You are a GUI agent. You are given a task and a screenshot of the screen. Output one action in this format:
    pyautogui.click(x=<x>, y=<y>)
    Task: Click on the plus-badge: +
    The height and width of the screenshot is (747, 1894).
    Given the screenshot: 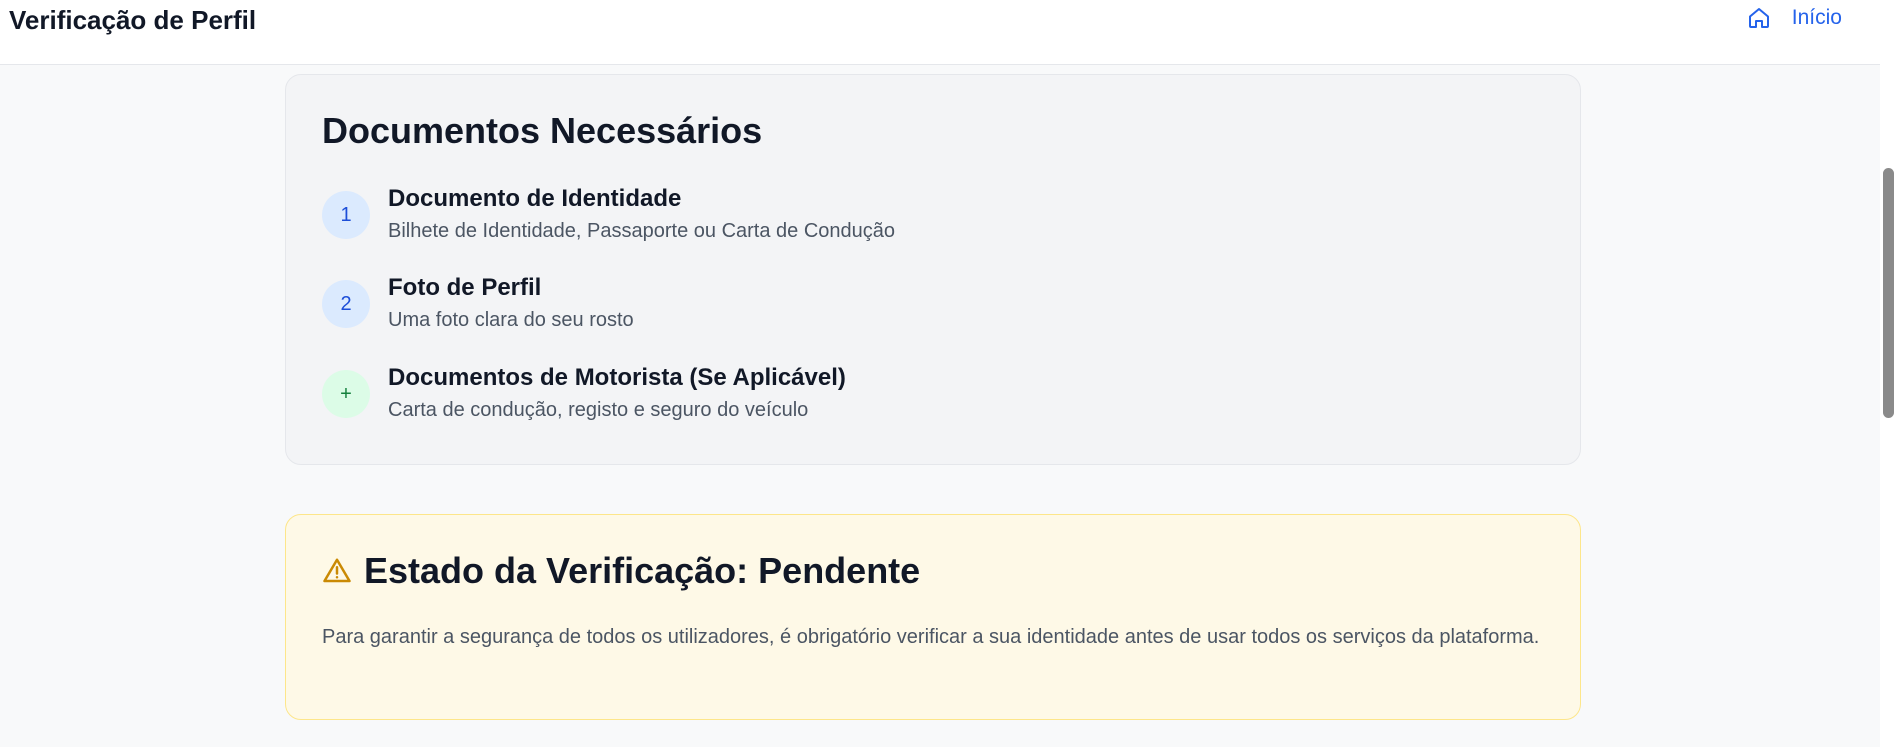 What is the action you would take?
    pyautogui.click(x=346, y=394)
    